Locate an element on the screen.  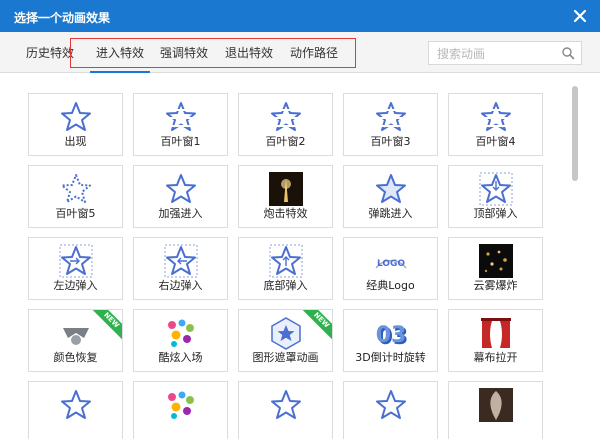
effect-label: 百叶窗3 is located at coordinates (390, 141).